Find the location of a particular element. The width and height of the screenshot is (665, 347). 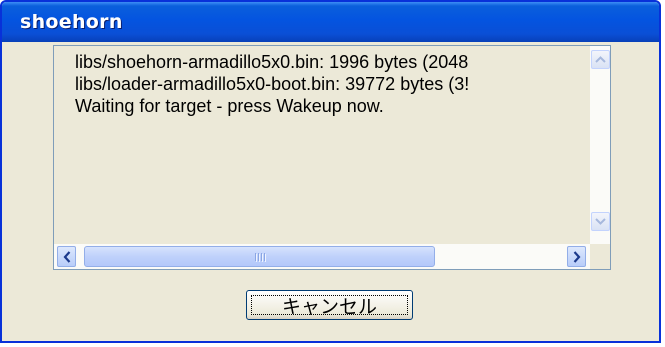

horizontal-scrollbar is located at coordinates (323, 256).